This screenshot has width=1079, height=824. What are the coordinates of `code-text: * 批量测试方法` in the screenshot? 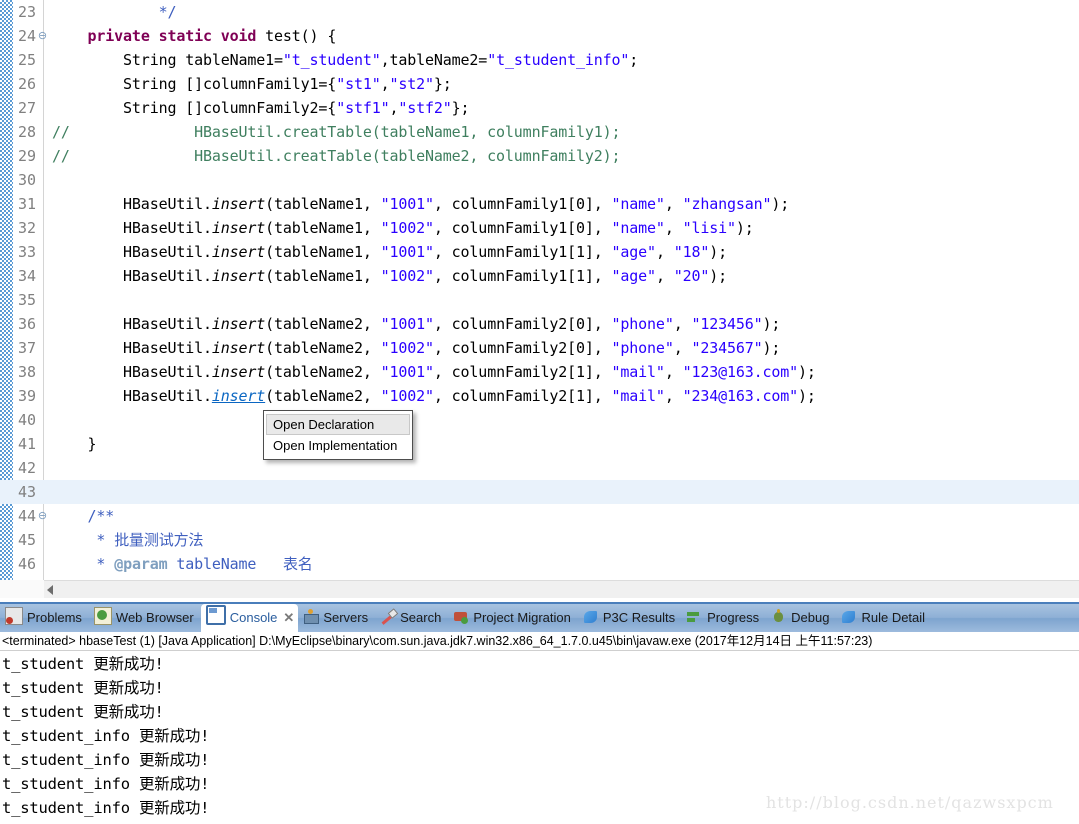 It's located at (127, 540).